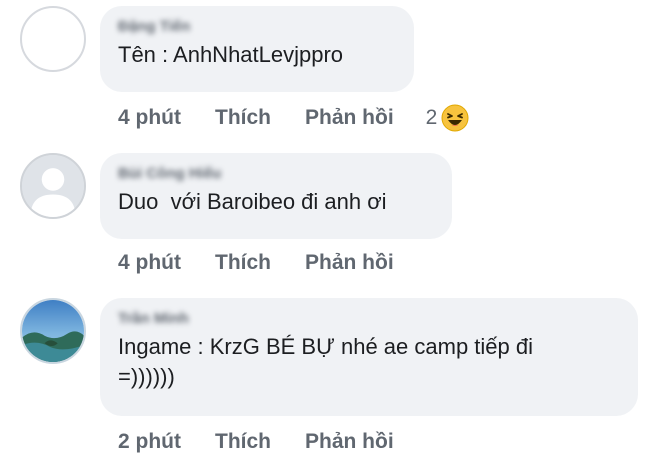 The image size is (660, 467). I want to click on comment-bubble: Đặng Tiến Tên : AnhNhatLevjppro, so click(257, 49).